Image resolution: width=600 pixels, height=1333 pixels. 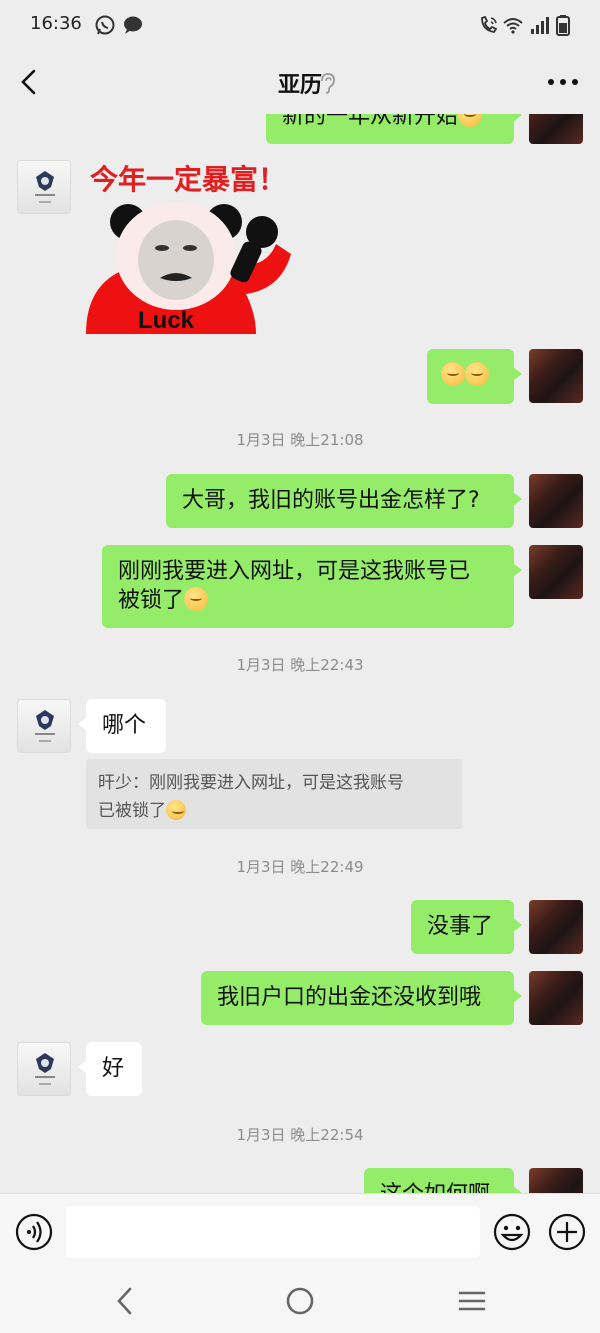 I want to click on message-text-line2: 被锁了, so click(x=151, y=600).